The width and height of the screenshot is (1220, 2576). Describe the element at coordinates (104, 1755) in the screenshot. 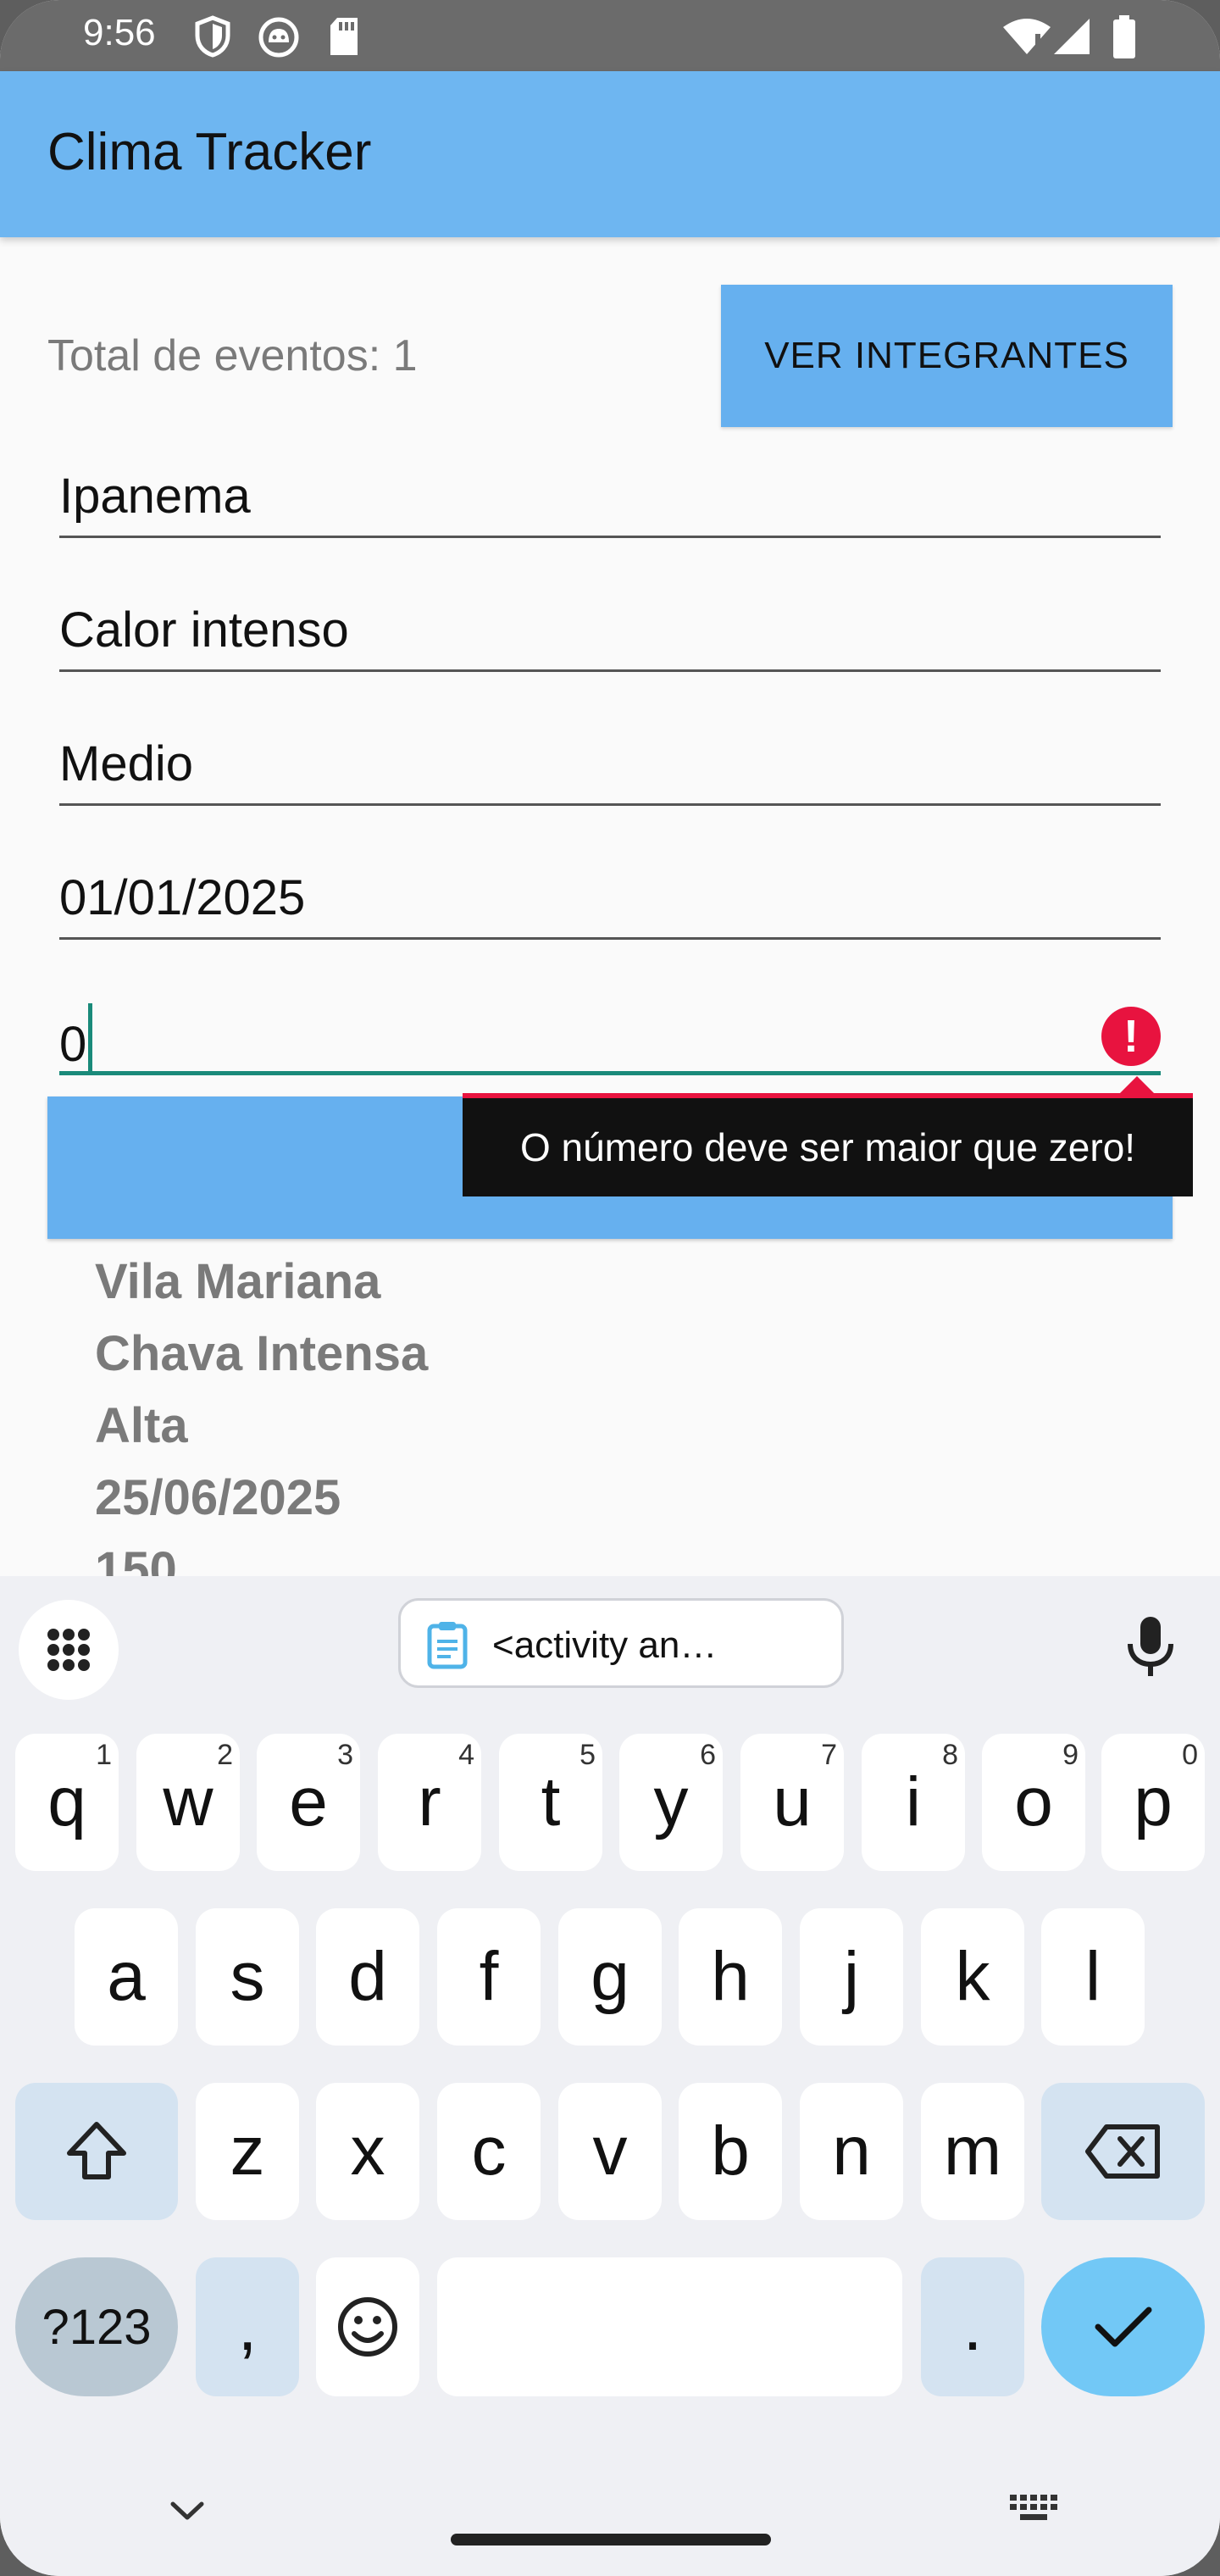

I see `key-hint: 1` at that location.